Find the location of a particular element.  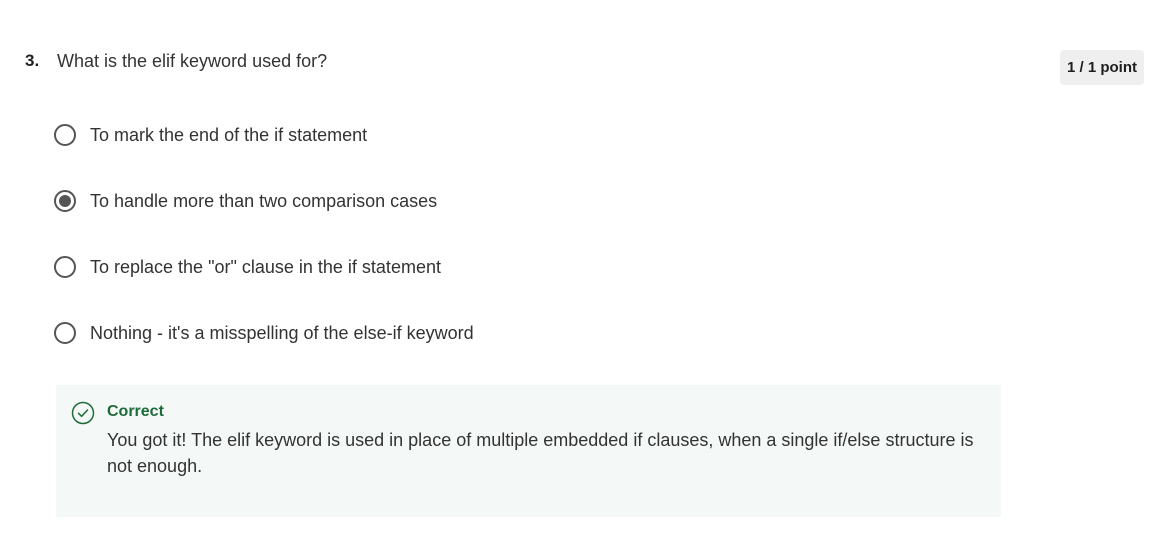

option-label: To handle more than two comparison cases is located at coordinates (264, 200).